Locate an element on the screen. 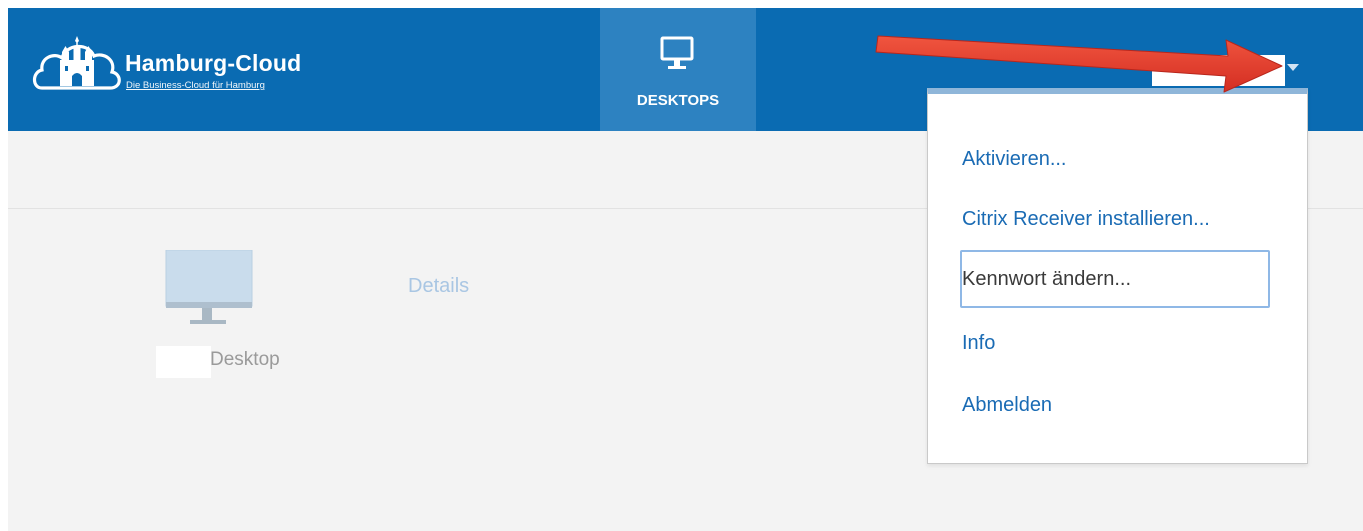 The width and height of the screenshot is (1363, 531). hamburg-logo is located at coordinates (77, 65).